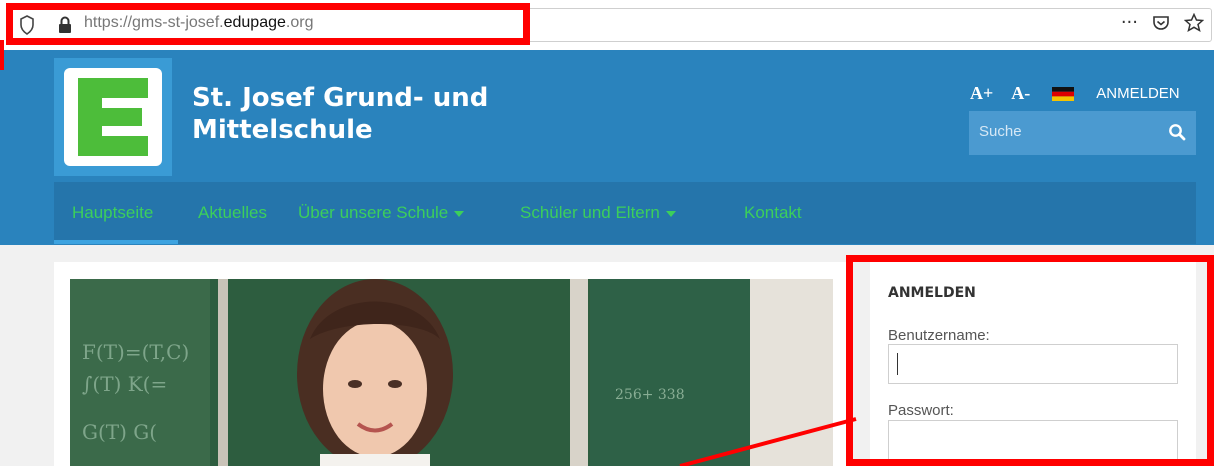  What do you see at coordinates (590, 212) in the screenshot?
I see `nav-item-schueler-label: Schüler und Eltern` at bounding box center [590, 212].